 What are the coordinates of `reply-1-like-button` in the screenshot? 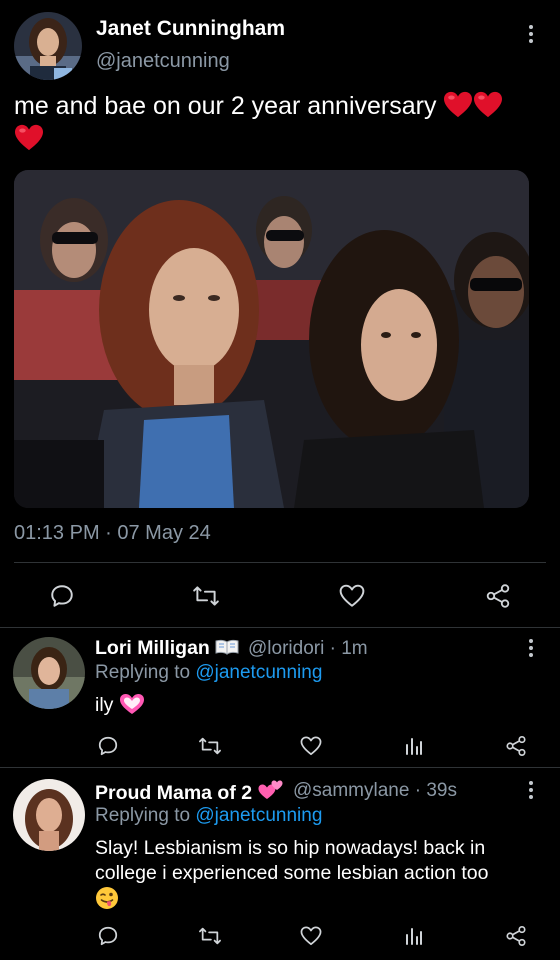 It's located at (311, 746).